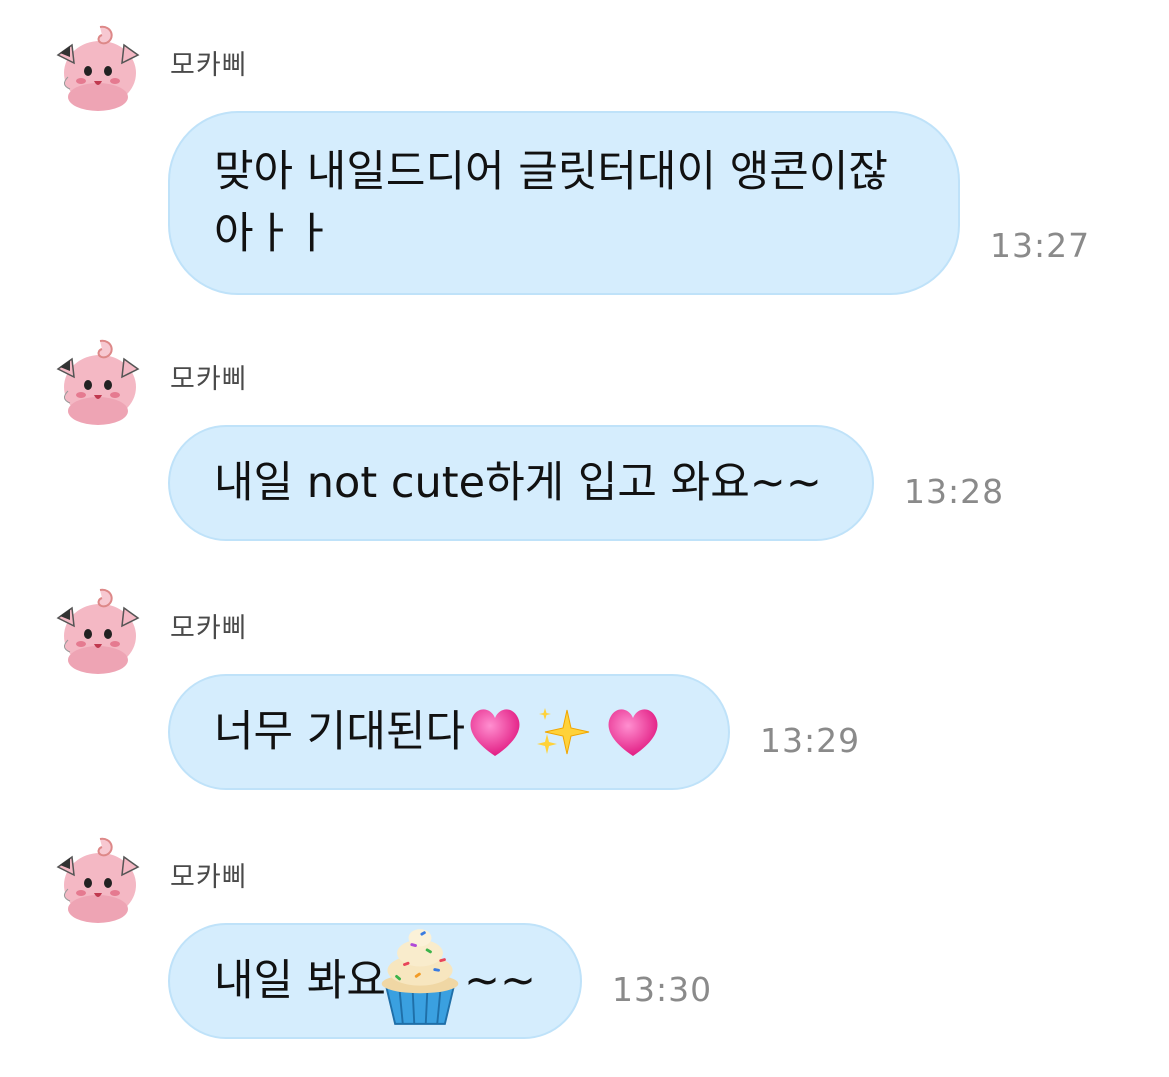  I want to click on cupcake-icon, so click(420, 977).